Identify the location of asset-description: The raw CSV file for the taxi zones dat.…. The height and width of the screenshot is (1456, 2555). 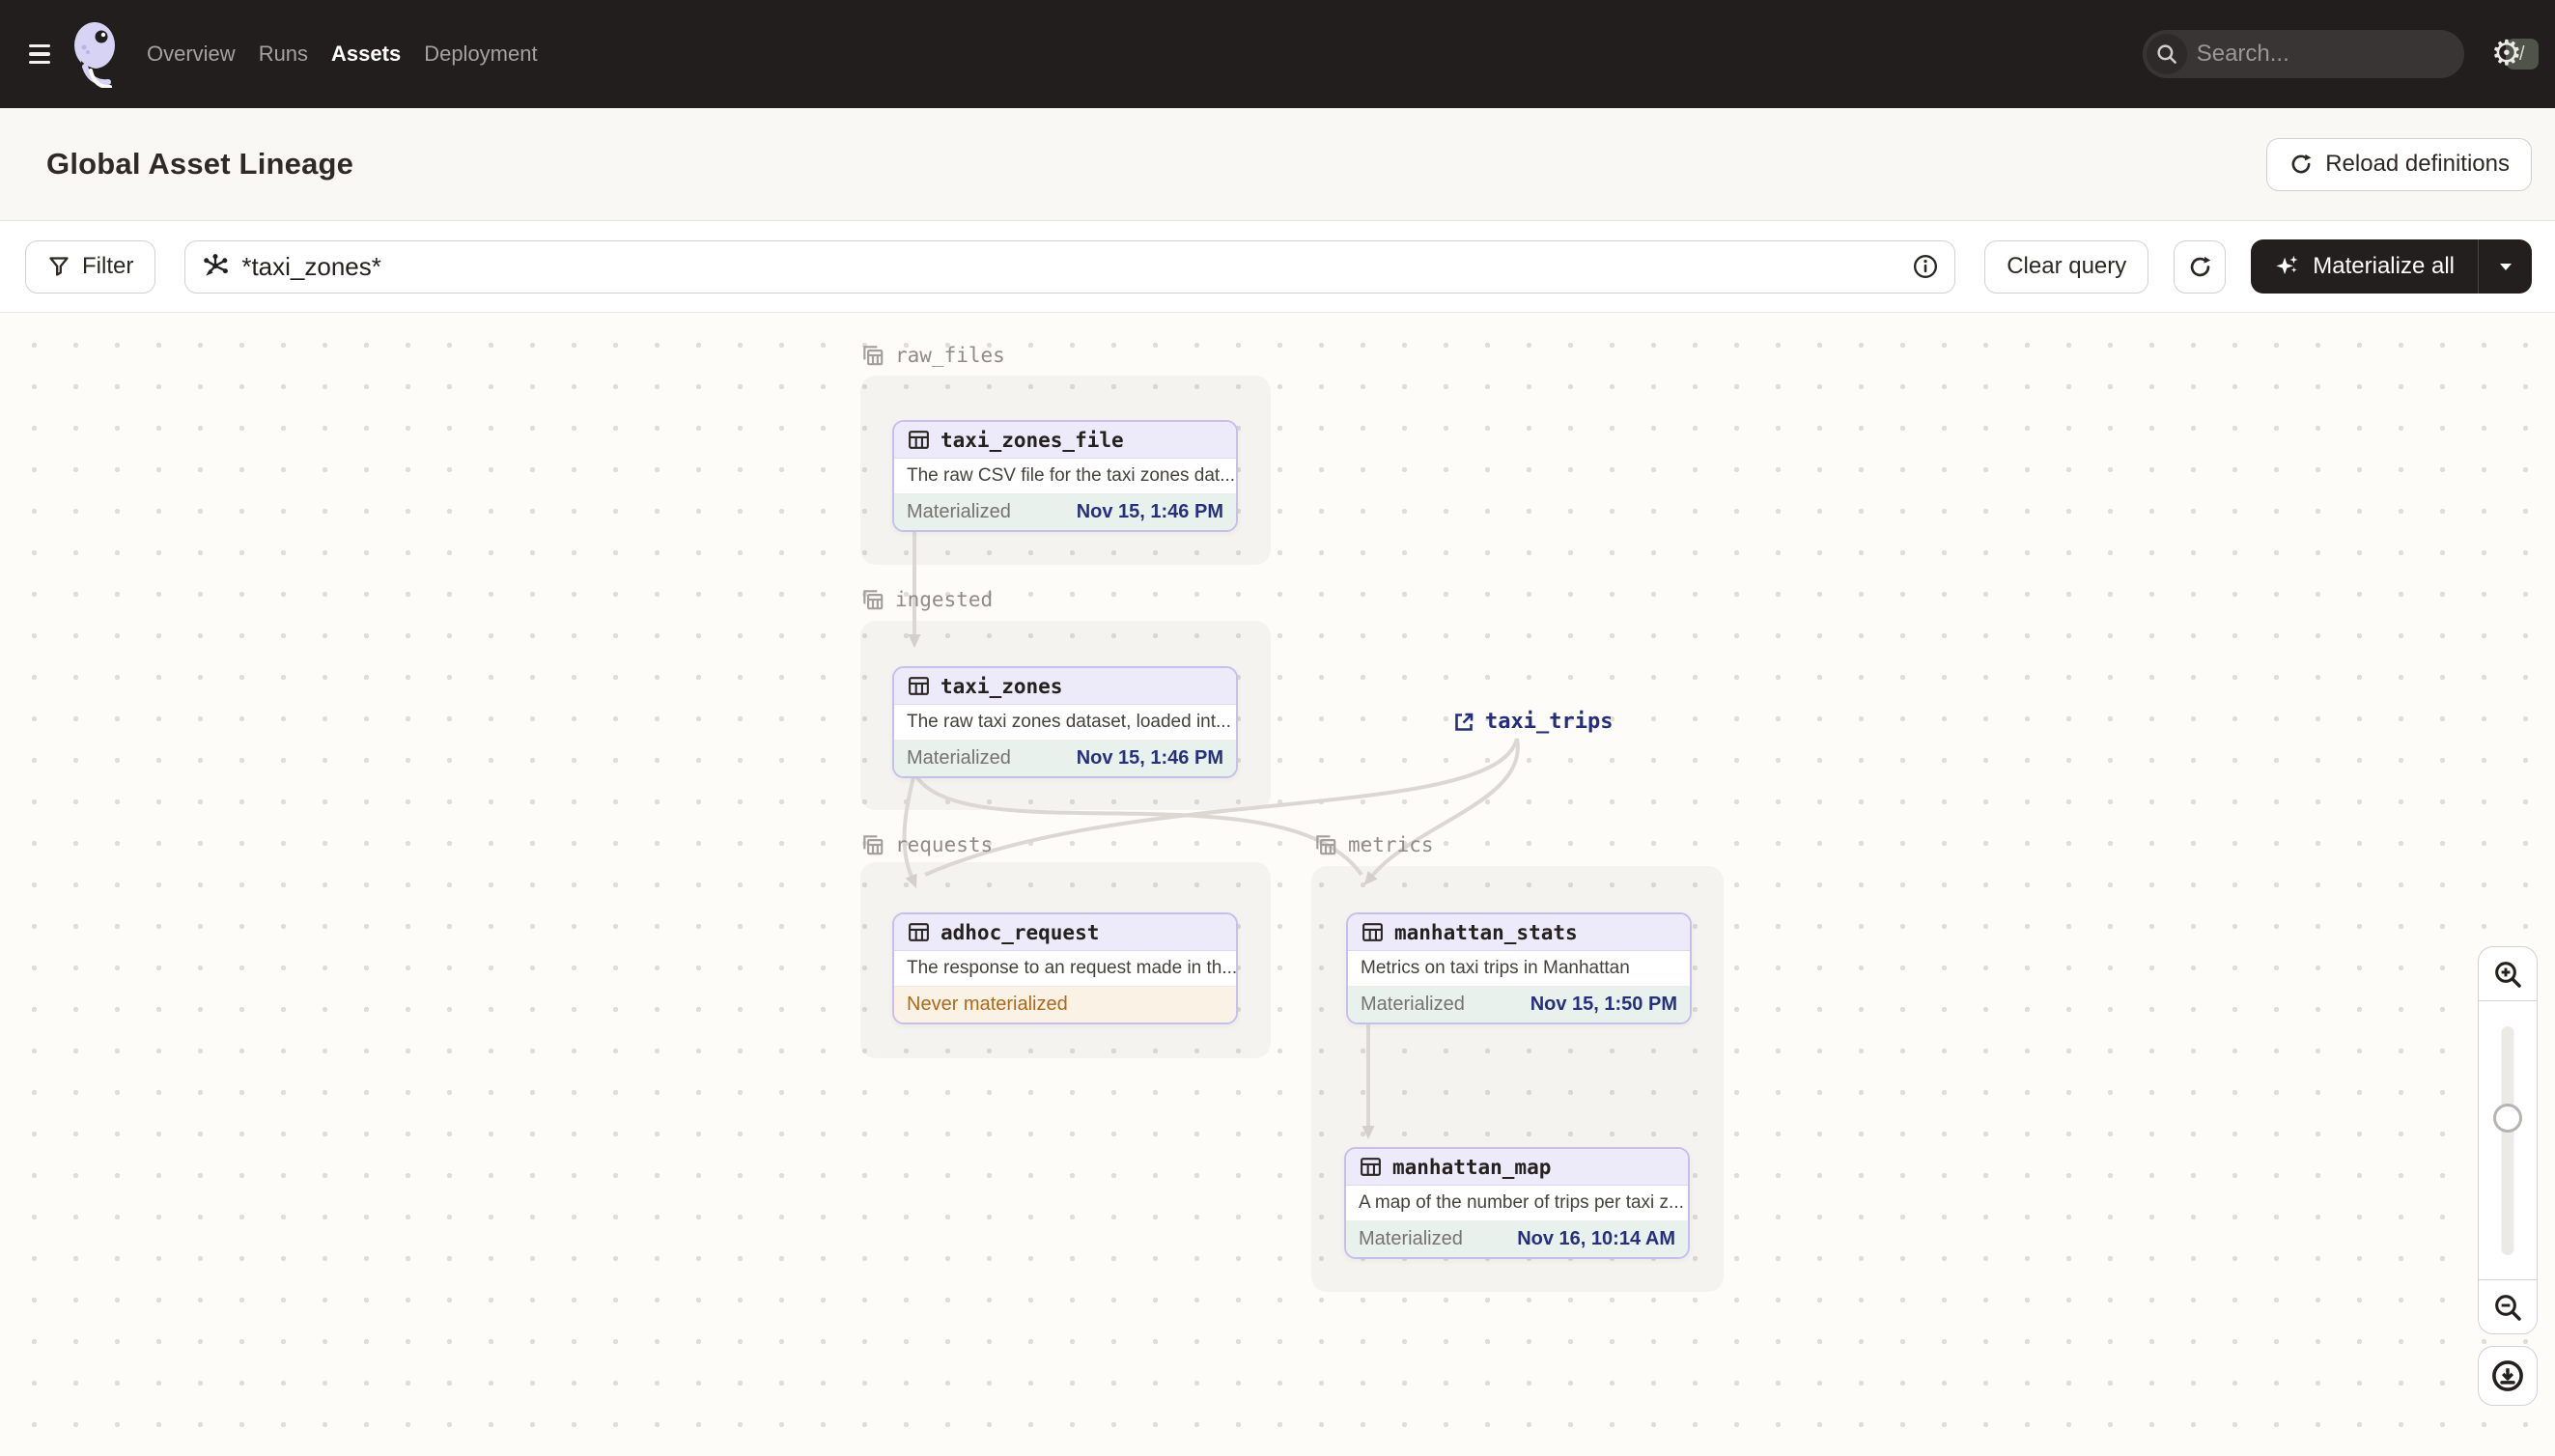
(1065, 476).